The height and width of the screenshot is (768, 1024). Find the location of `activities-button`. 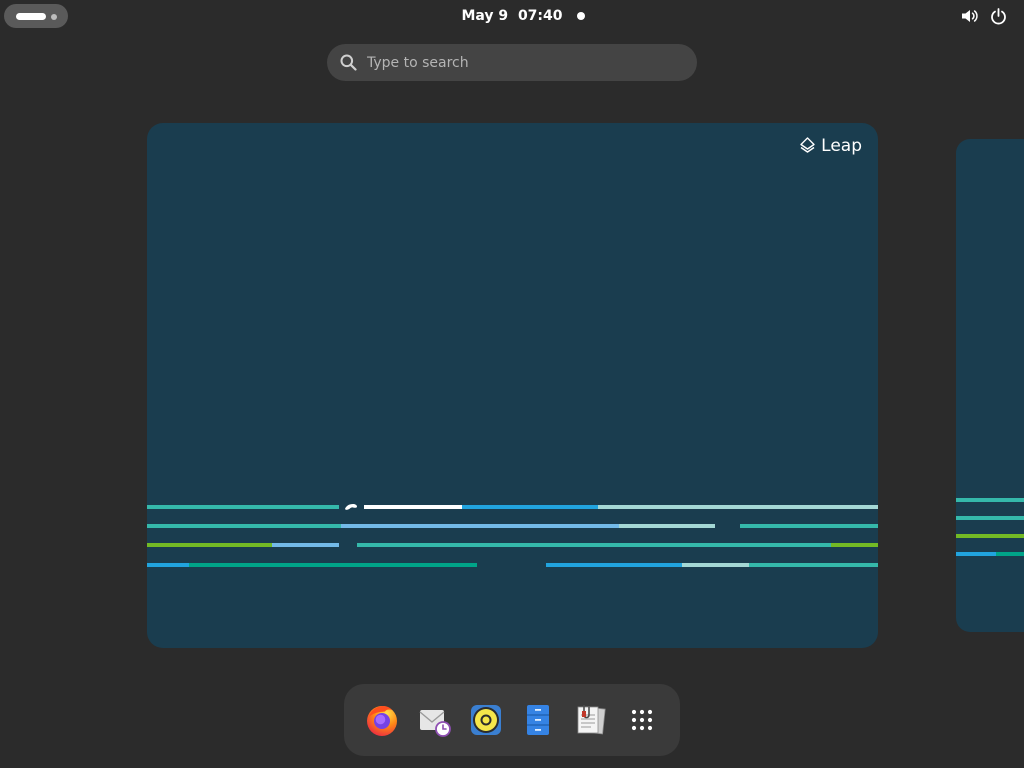

activities-button is located at coordinates (36, 16).